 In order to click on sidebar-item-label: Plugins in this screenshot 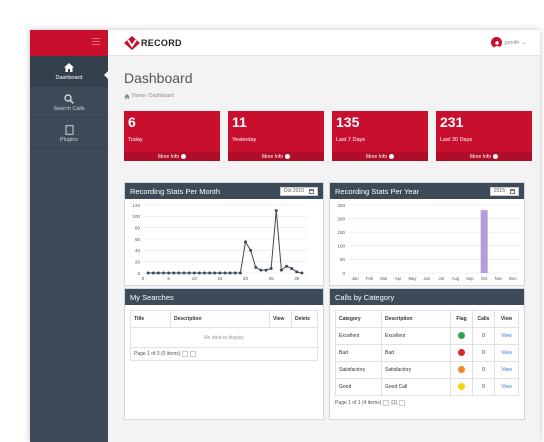, I will do `click(69, 140)`.